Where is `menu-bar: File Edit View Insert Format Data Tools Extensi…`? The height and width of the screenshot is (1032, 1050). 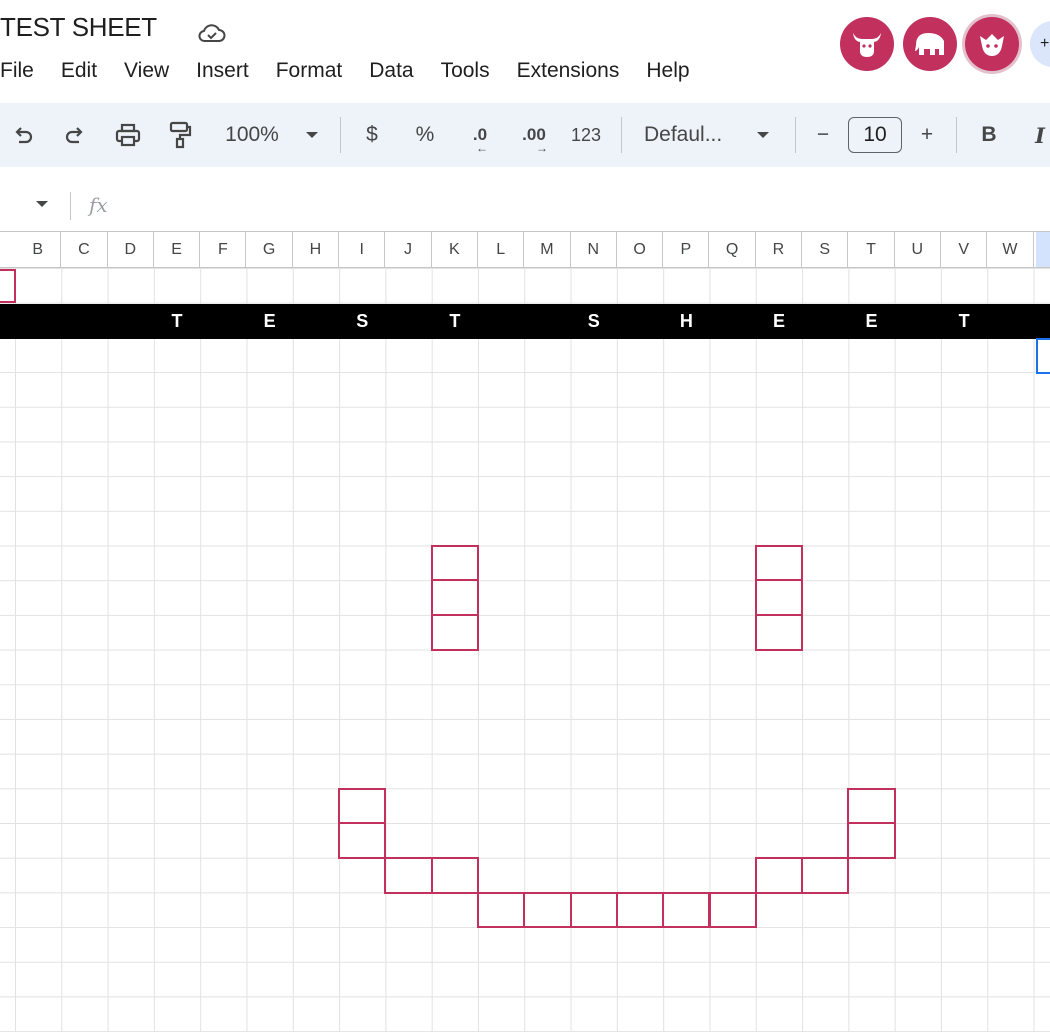 menu-bar: File Edit View Insert Format Data Tools Extensi… is located at coordinates (358, 71).